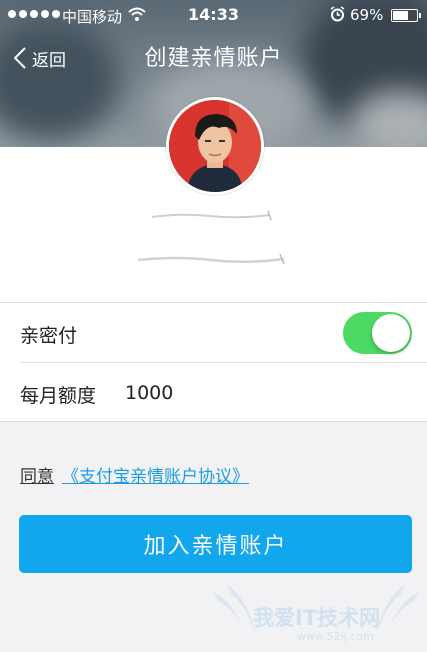  I want to click on monthly-quota-label: 每月额度, so click(58, 396).